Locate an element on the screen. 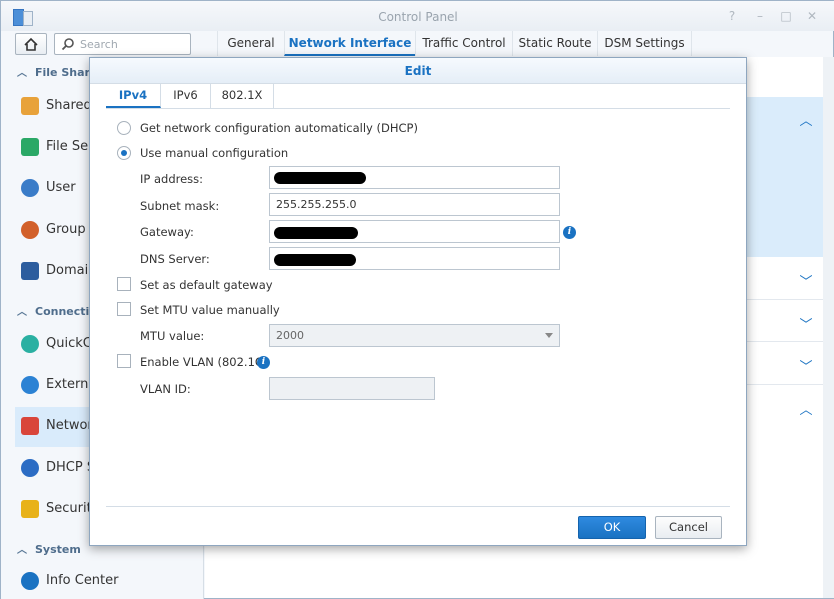 This screenshot has width=834, height=599. tab-network-interface: Network Interface is located at coordinates (349, 43).